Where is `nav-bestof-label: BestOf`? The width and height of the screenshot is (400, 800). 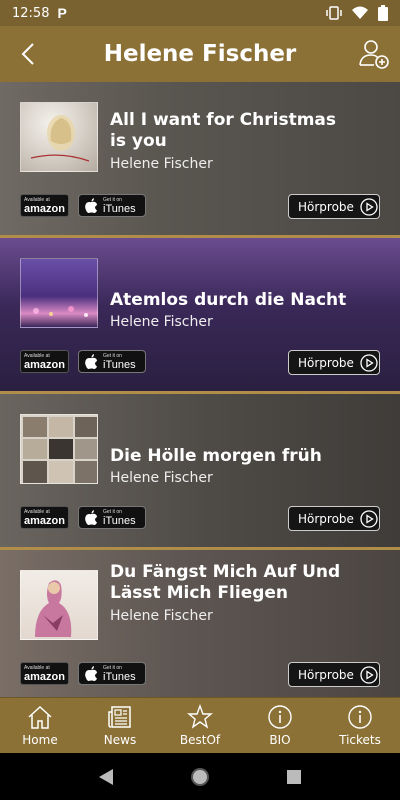 nav-bestof-label: BestOf is located at coordinates (200, 740).